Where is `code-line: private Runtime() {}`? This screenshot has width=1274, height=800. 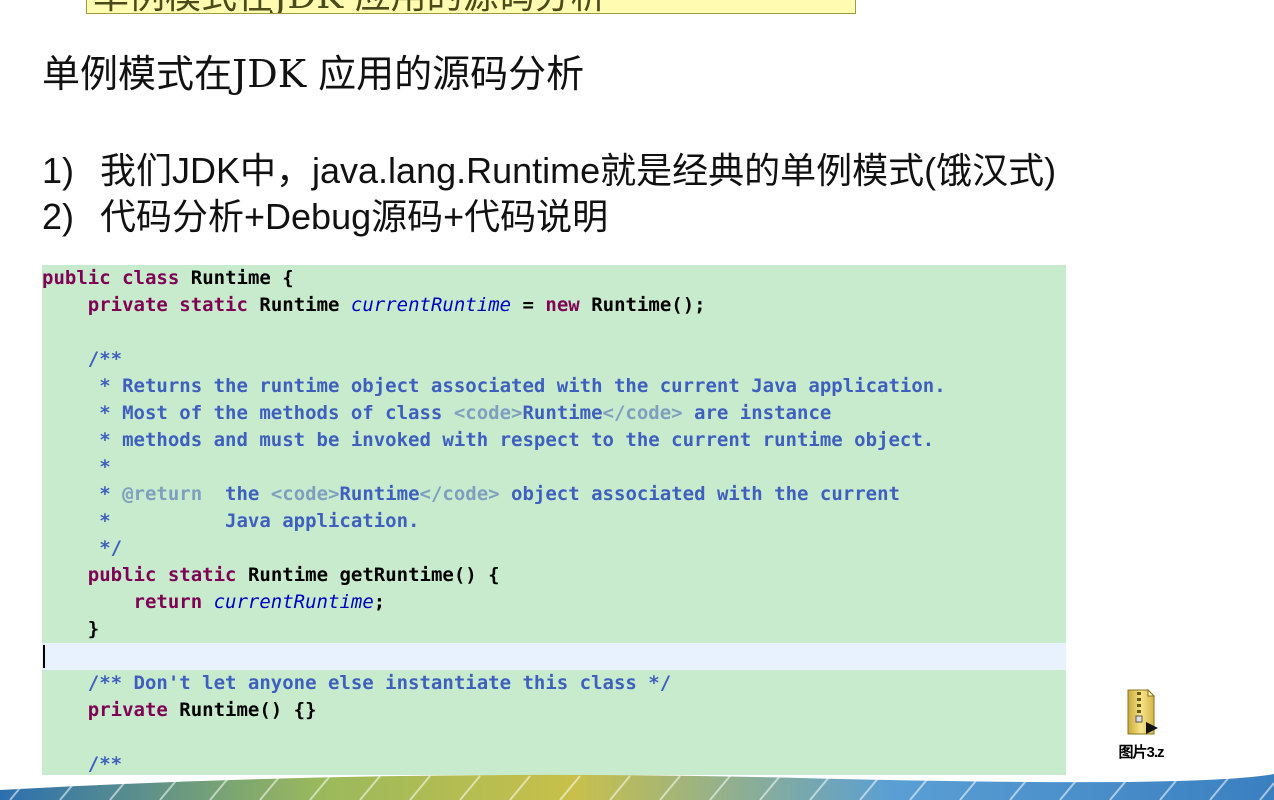 code-line: private Runtime() {} is located at coordinates (554, 710).